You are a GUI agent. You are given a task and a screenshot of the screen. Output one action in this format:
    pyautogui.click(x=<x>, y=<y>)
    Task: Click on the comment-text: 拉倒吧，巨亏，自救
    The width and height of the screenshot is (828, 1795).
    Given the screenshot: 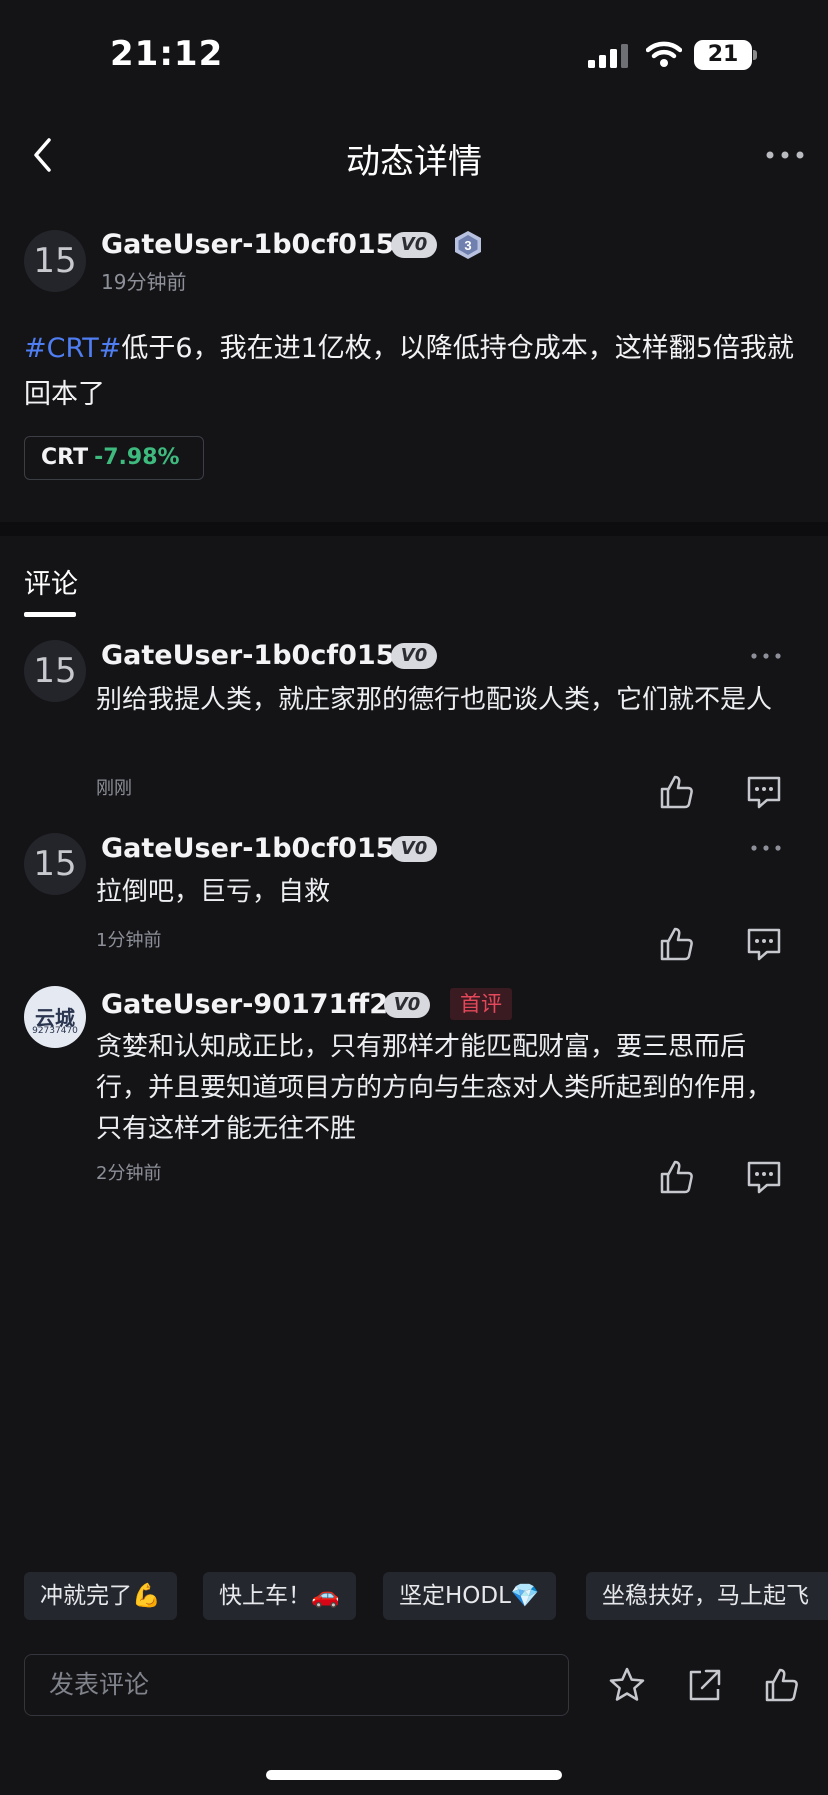 What is the action you would take?
    pyautogui.click(x=213, y=892)
    